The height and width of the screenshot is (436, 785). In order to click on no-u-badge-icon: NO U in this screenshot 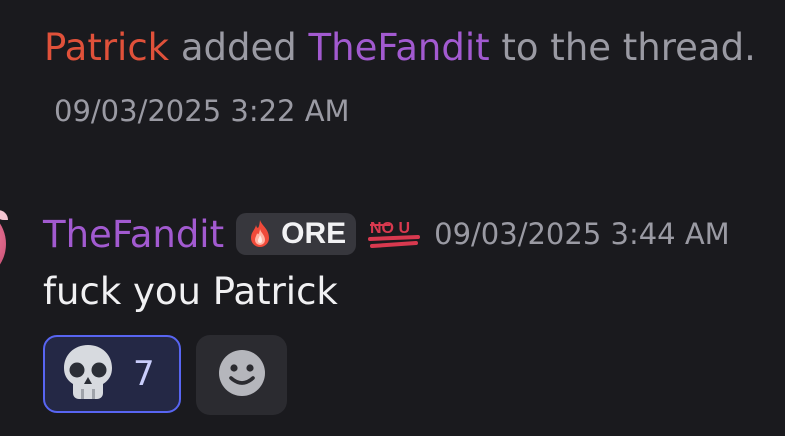, I will do `click(395, 234)`.